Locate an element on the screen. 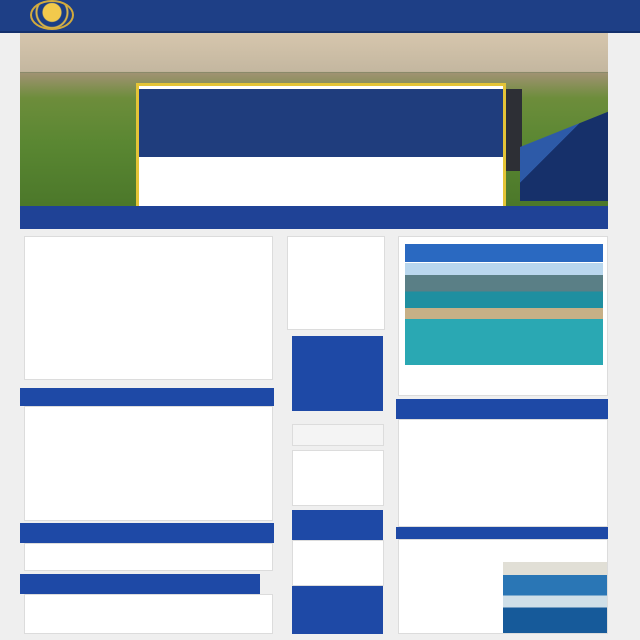  section-ribbon is located at coordinates (314, 217).